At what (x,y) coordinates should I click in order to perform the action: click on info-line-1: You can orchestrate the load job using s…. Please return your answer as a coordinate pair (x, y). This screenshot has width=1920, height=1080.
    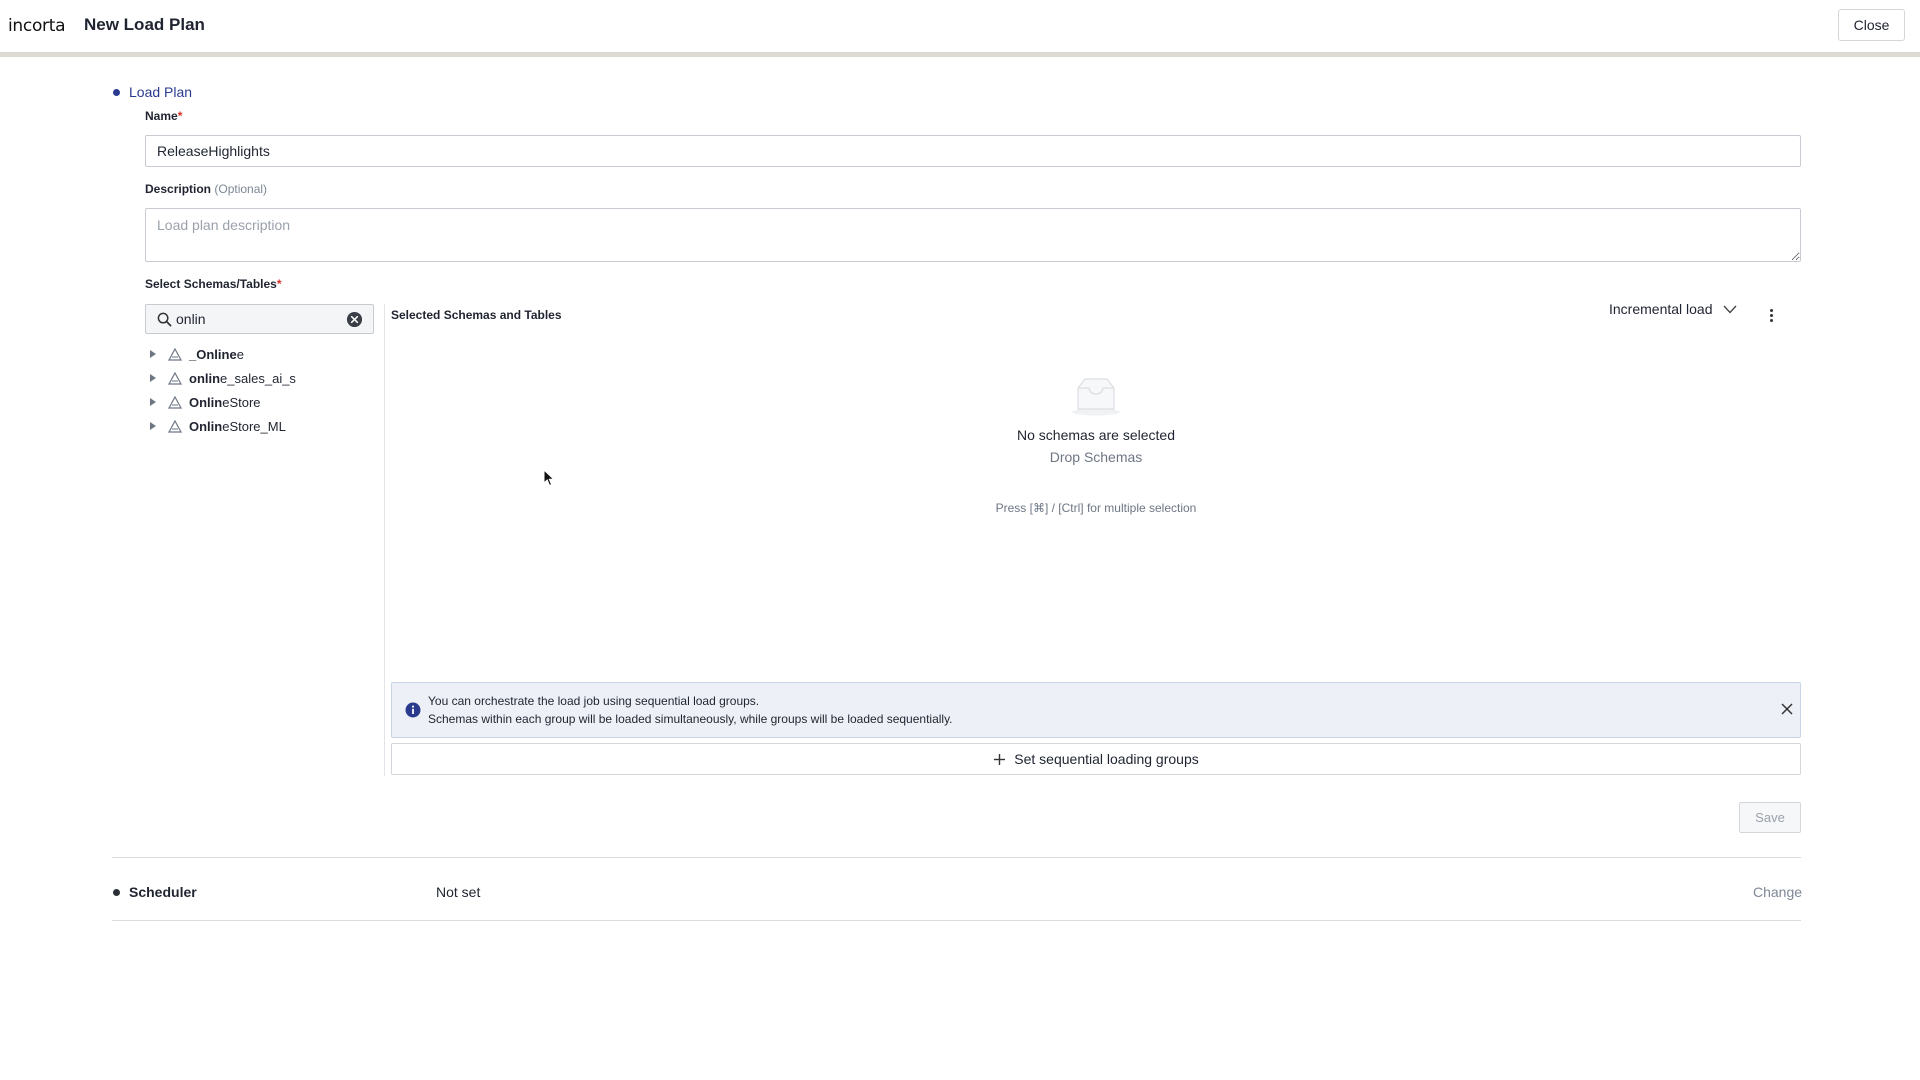
    Looking at the image, I should click on (594, 701).